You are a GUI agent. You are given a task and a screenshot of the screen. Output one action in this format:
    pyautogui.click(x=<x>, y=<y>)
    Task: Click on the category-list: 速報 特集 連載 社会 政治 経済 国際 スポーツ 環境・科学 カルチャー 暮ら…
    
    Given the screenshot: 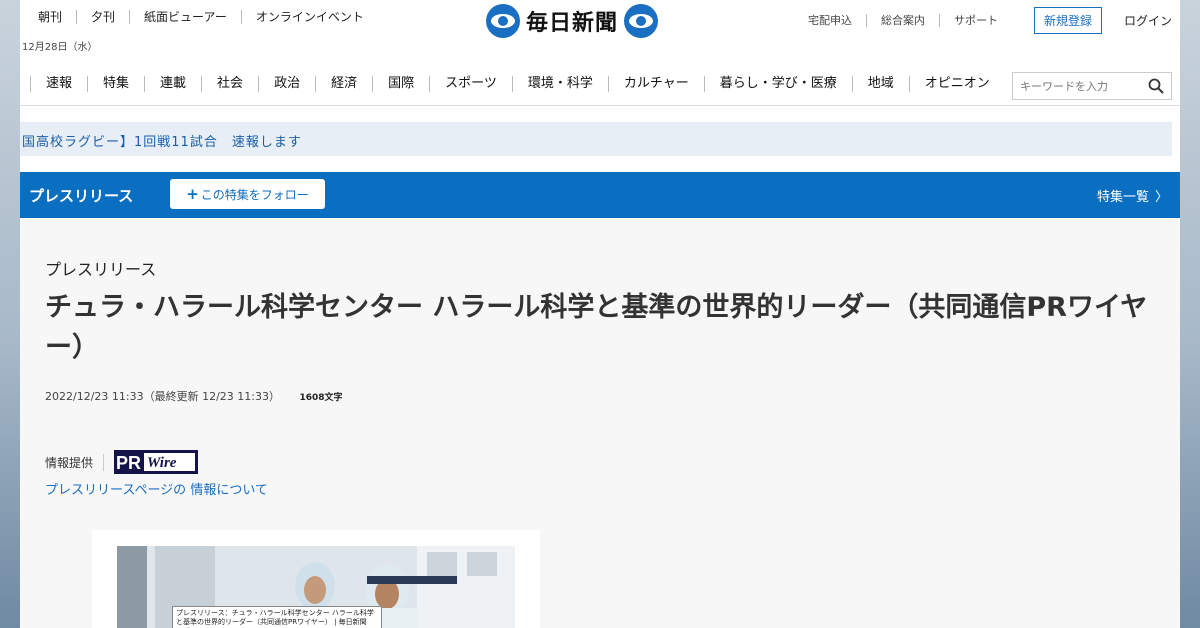 What is the action you would take?
    pyautogui.click(x=517, y=84)
    